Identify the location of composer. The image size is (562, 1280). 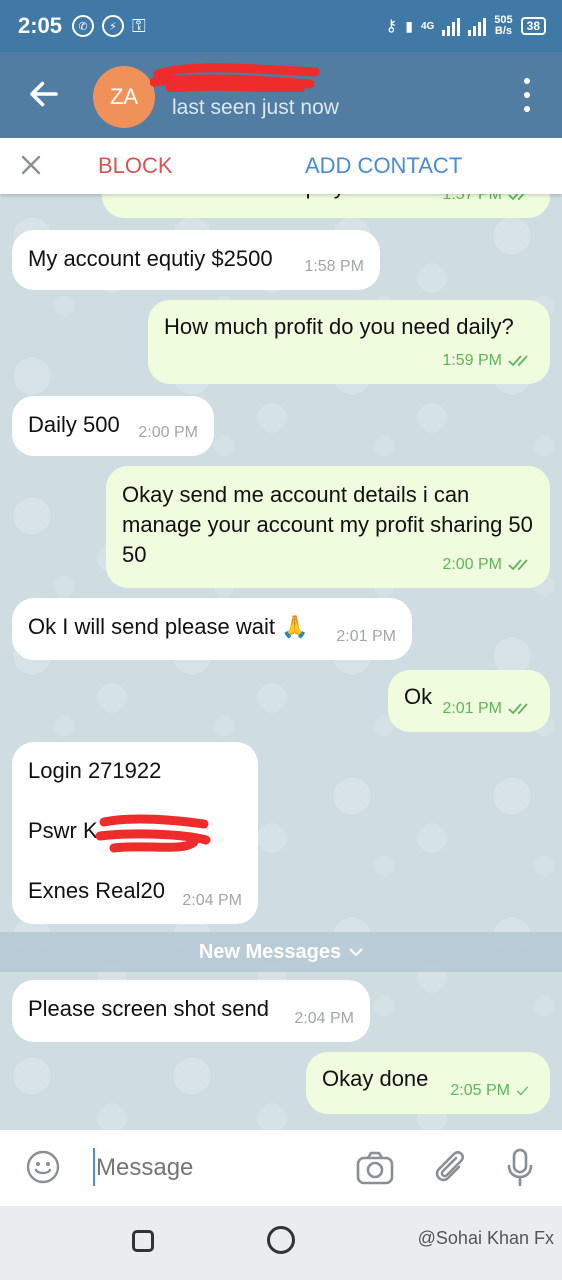
(281, 1168).